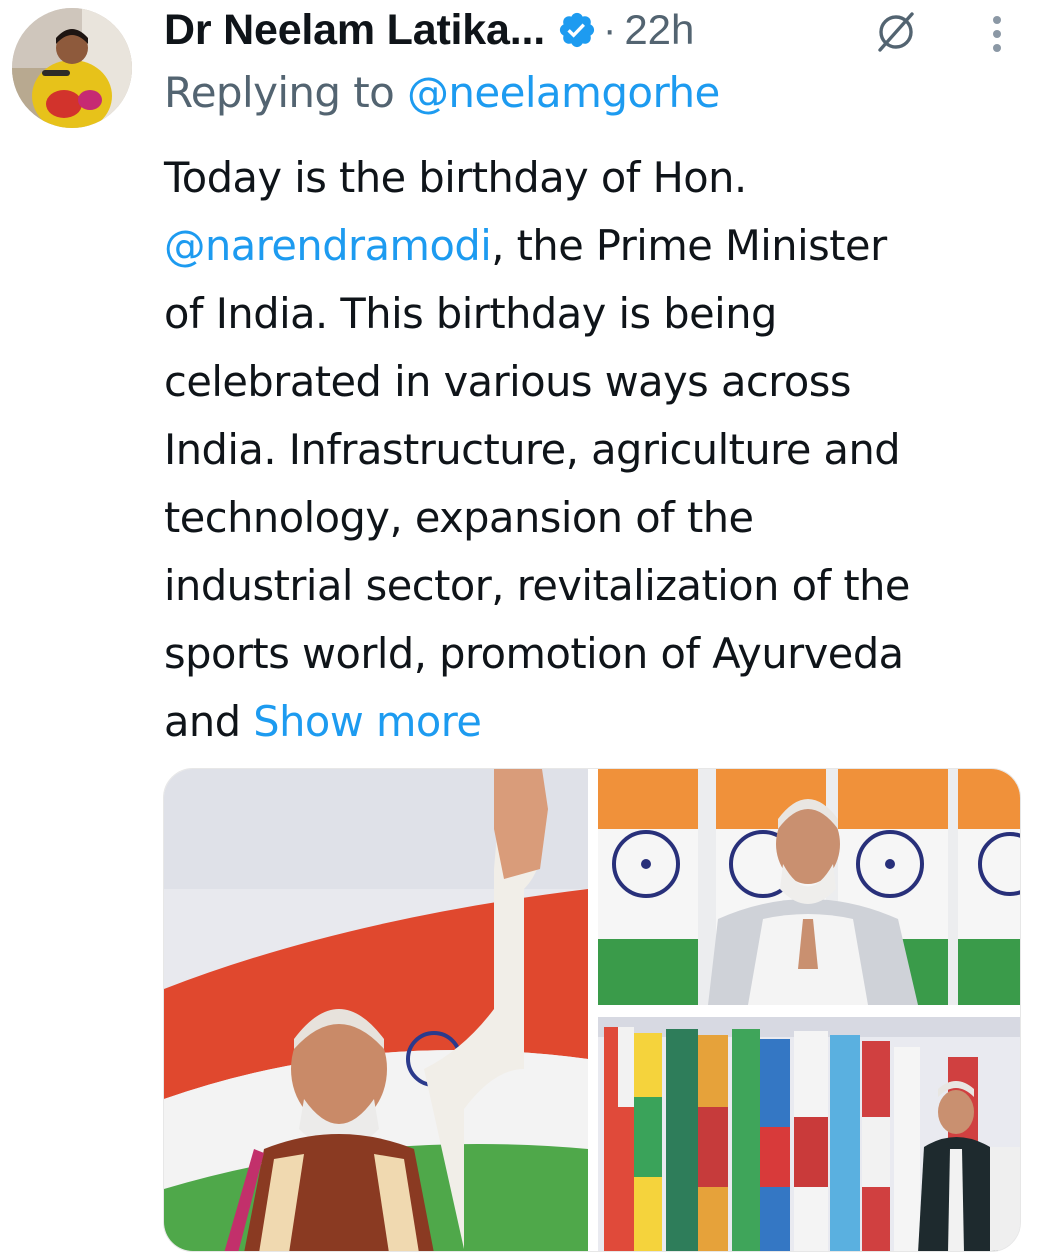 Image resolution: width=1055 pixels, height=1256 pixels. I want to click on grok-icon, so click(896, 32).